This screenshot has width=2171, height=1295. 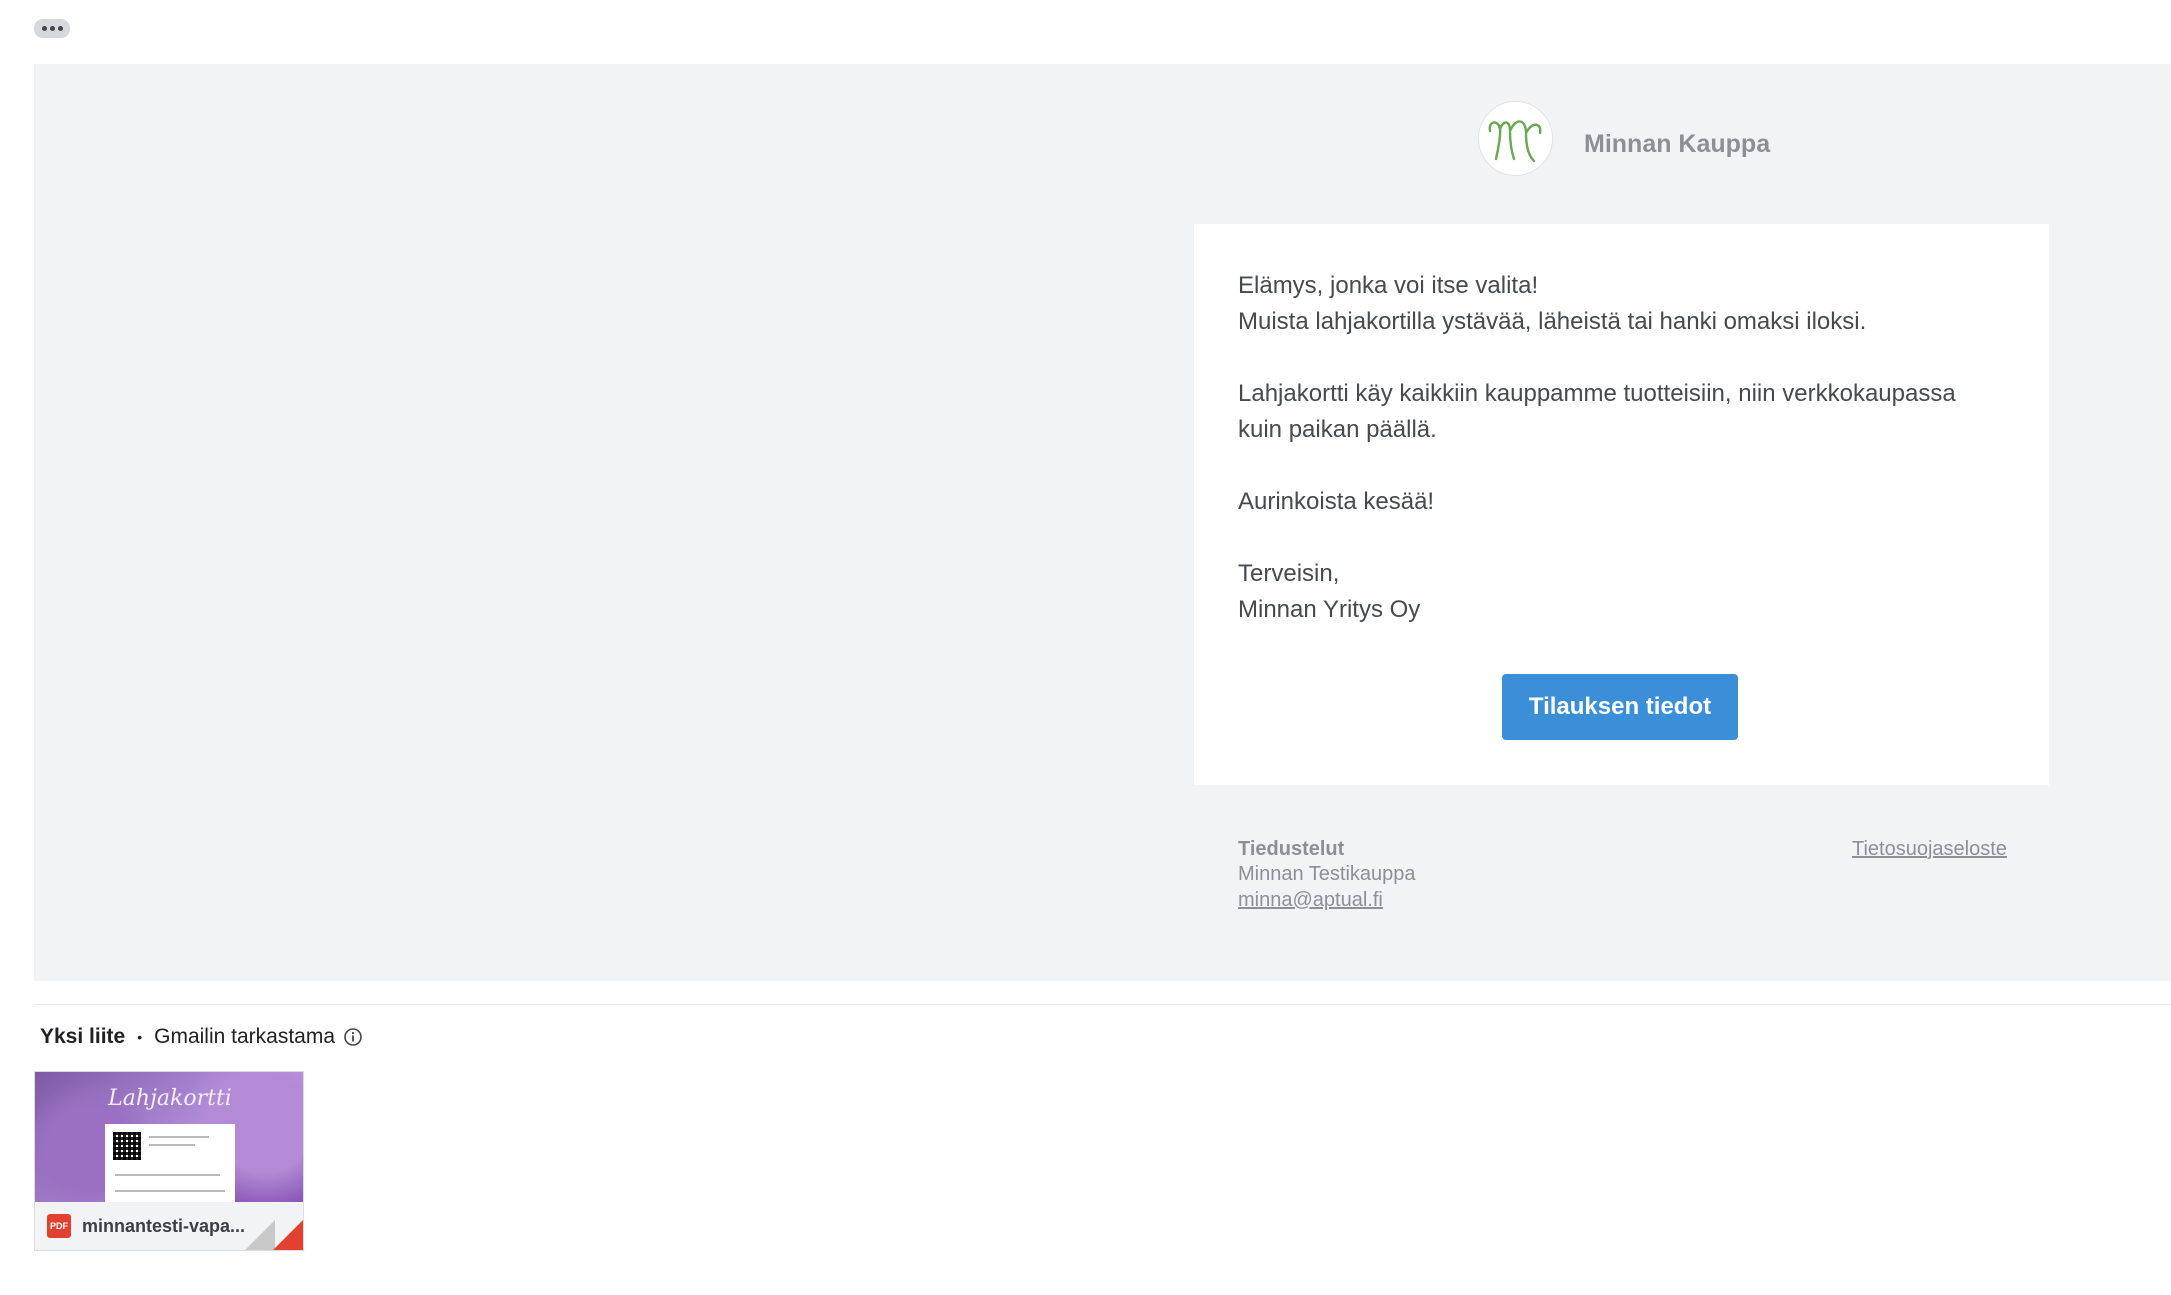 I want to click on message-line: Terveisin,, so click(x=1289, y=573).